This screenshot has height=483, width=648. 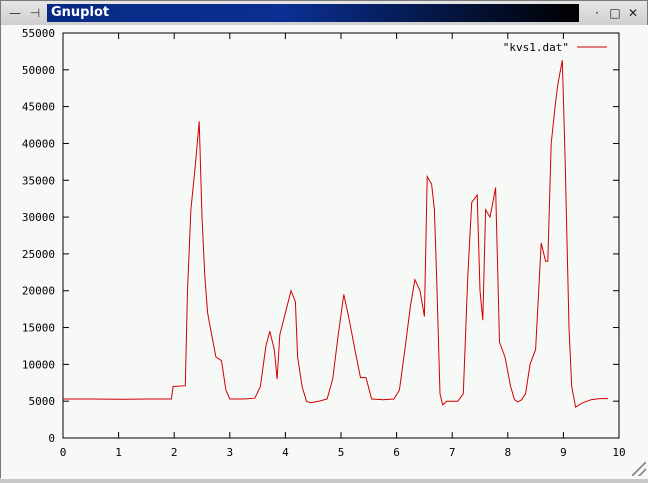 What do you see at coordinates (42, 401) in the screenshot?
I see `y-tick-label: 5000` at bounding box center [42, 401].